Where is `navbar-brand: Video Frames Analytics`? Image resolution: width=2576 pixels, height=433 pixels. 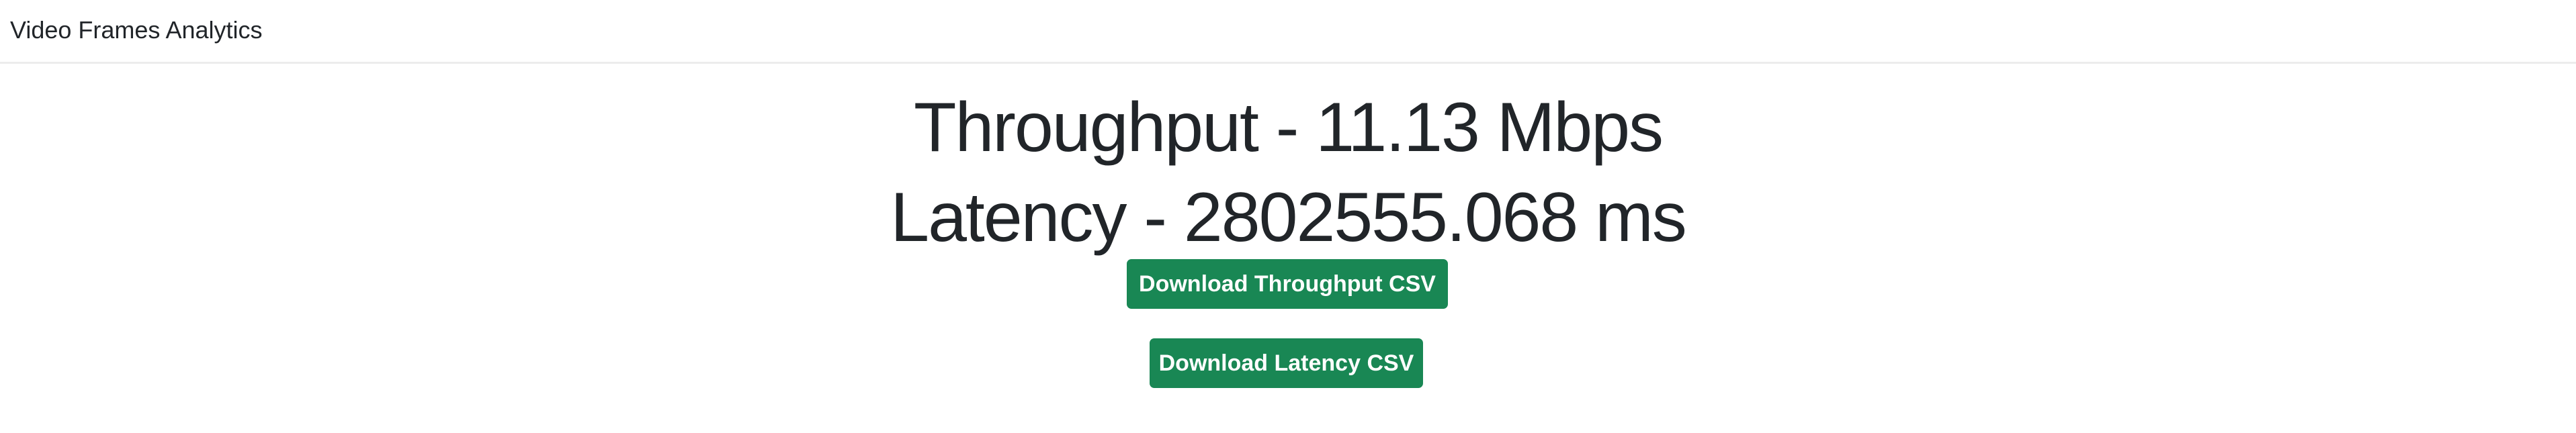 navbar-brand: Video Frames Analytics is located at coordinates (136, 30).